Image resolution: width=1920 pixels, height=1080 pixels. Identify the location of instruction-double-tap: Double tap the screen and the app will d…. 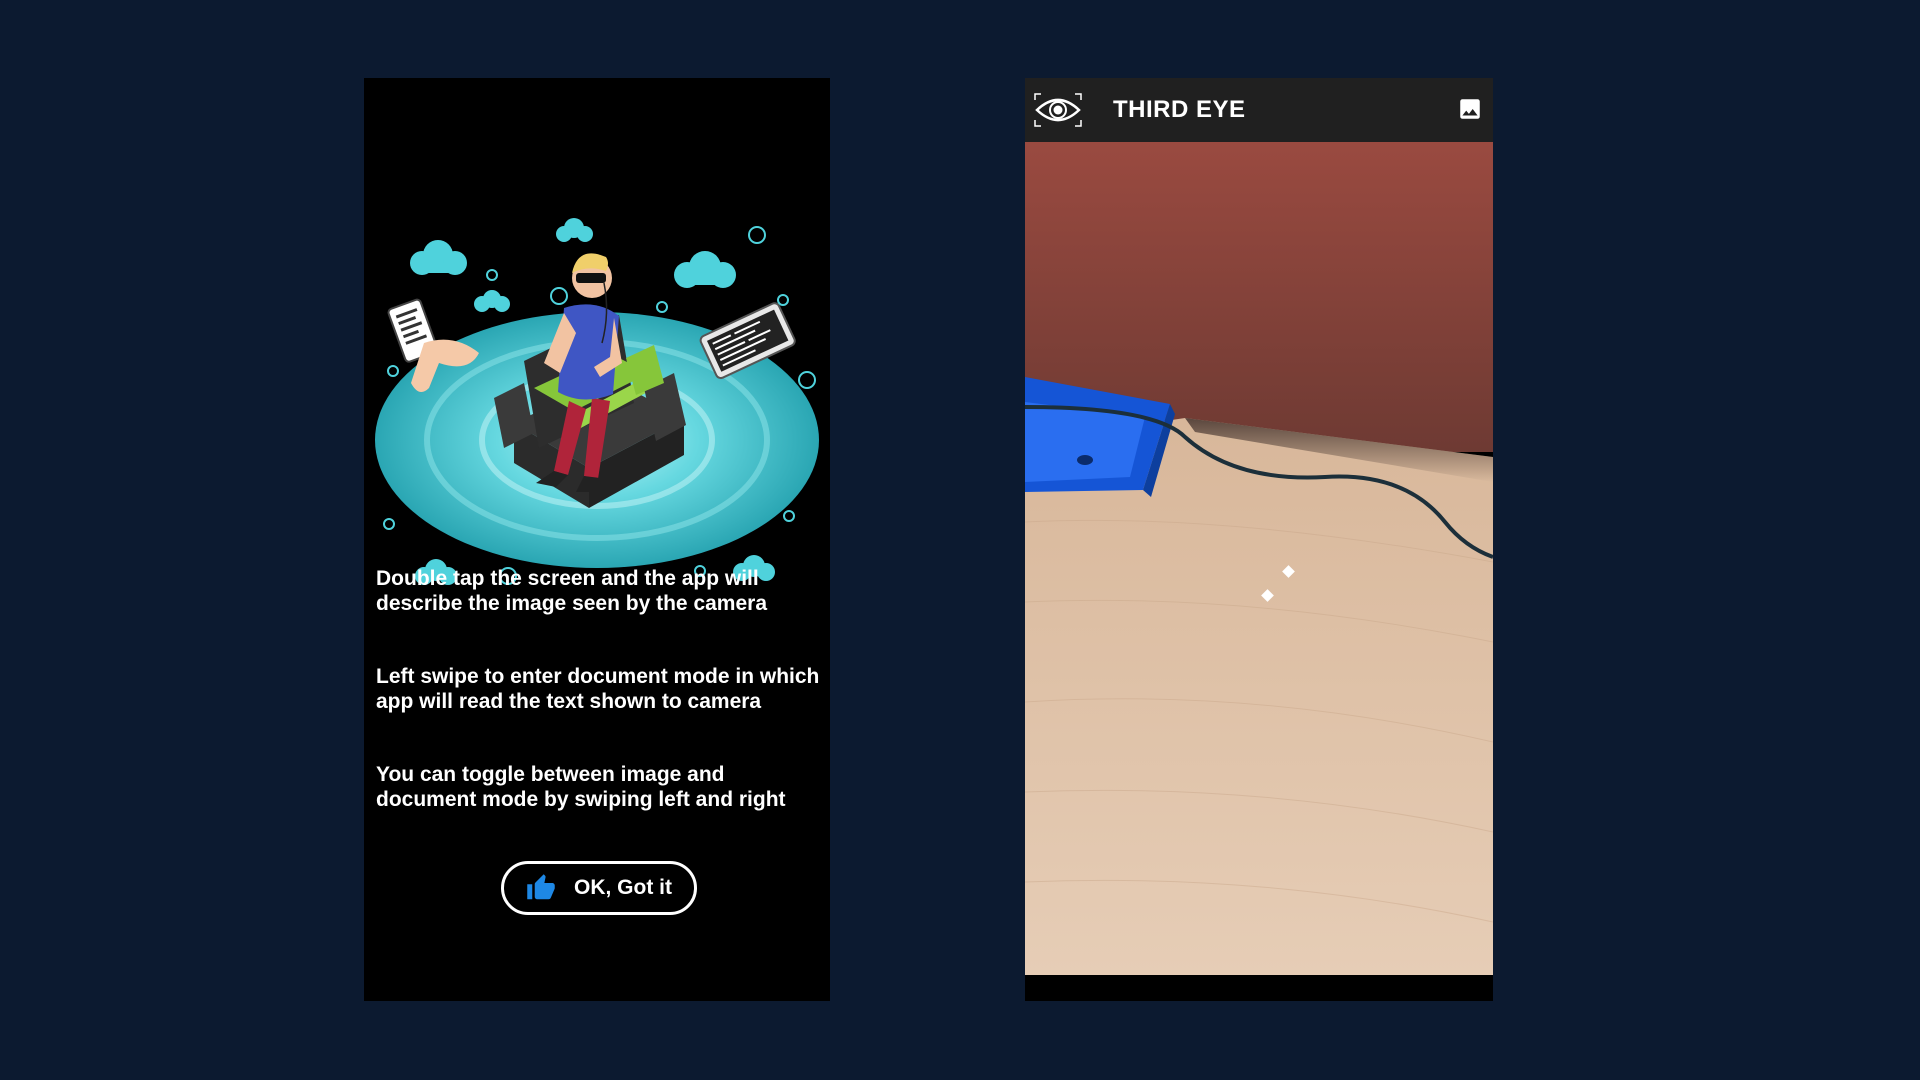
(572, 591).